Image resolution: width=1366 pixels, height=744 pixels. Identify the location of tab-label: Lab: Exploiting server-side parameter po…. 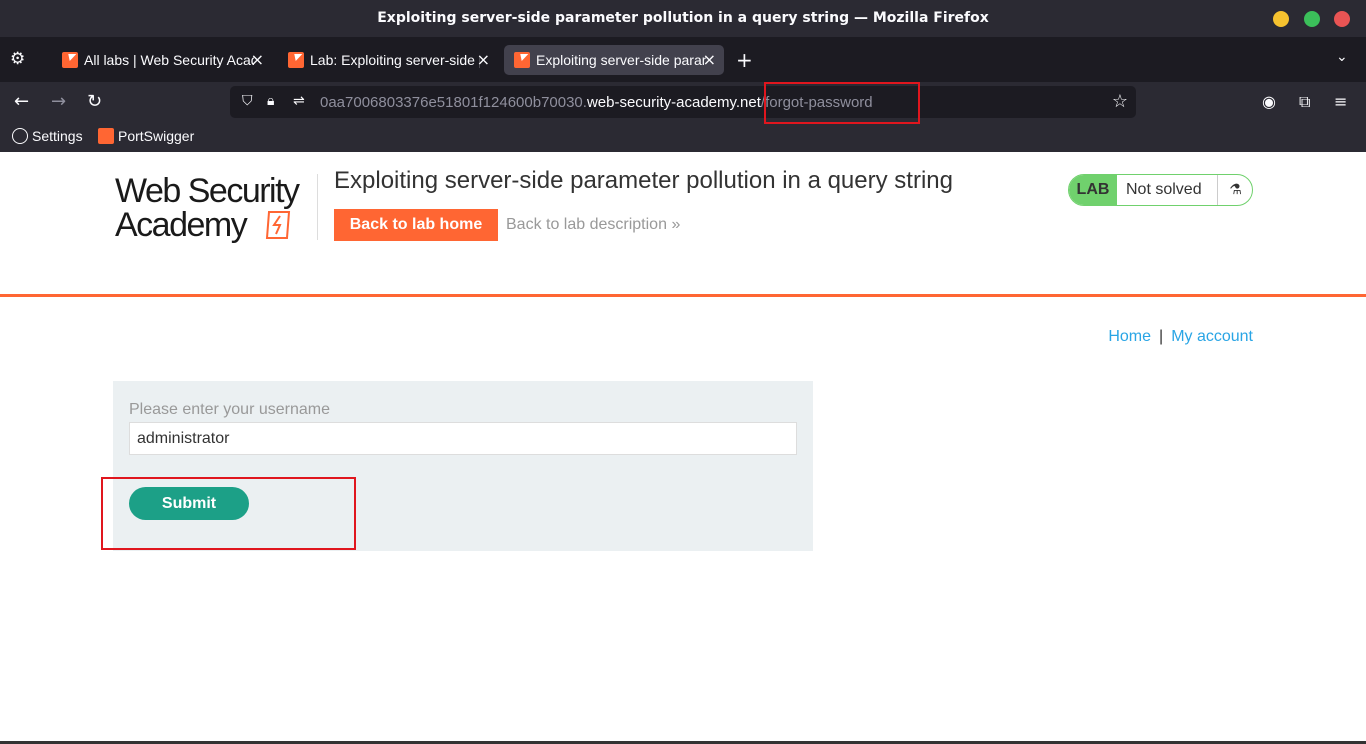
(395, 60).